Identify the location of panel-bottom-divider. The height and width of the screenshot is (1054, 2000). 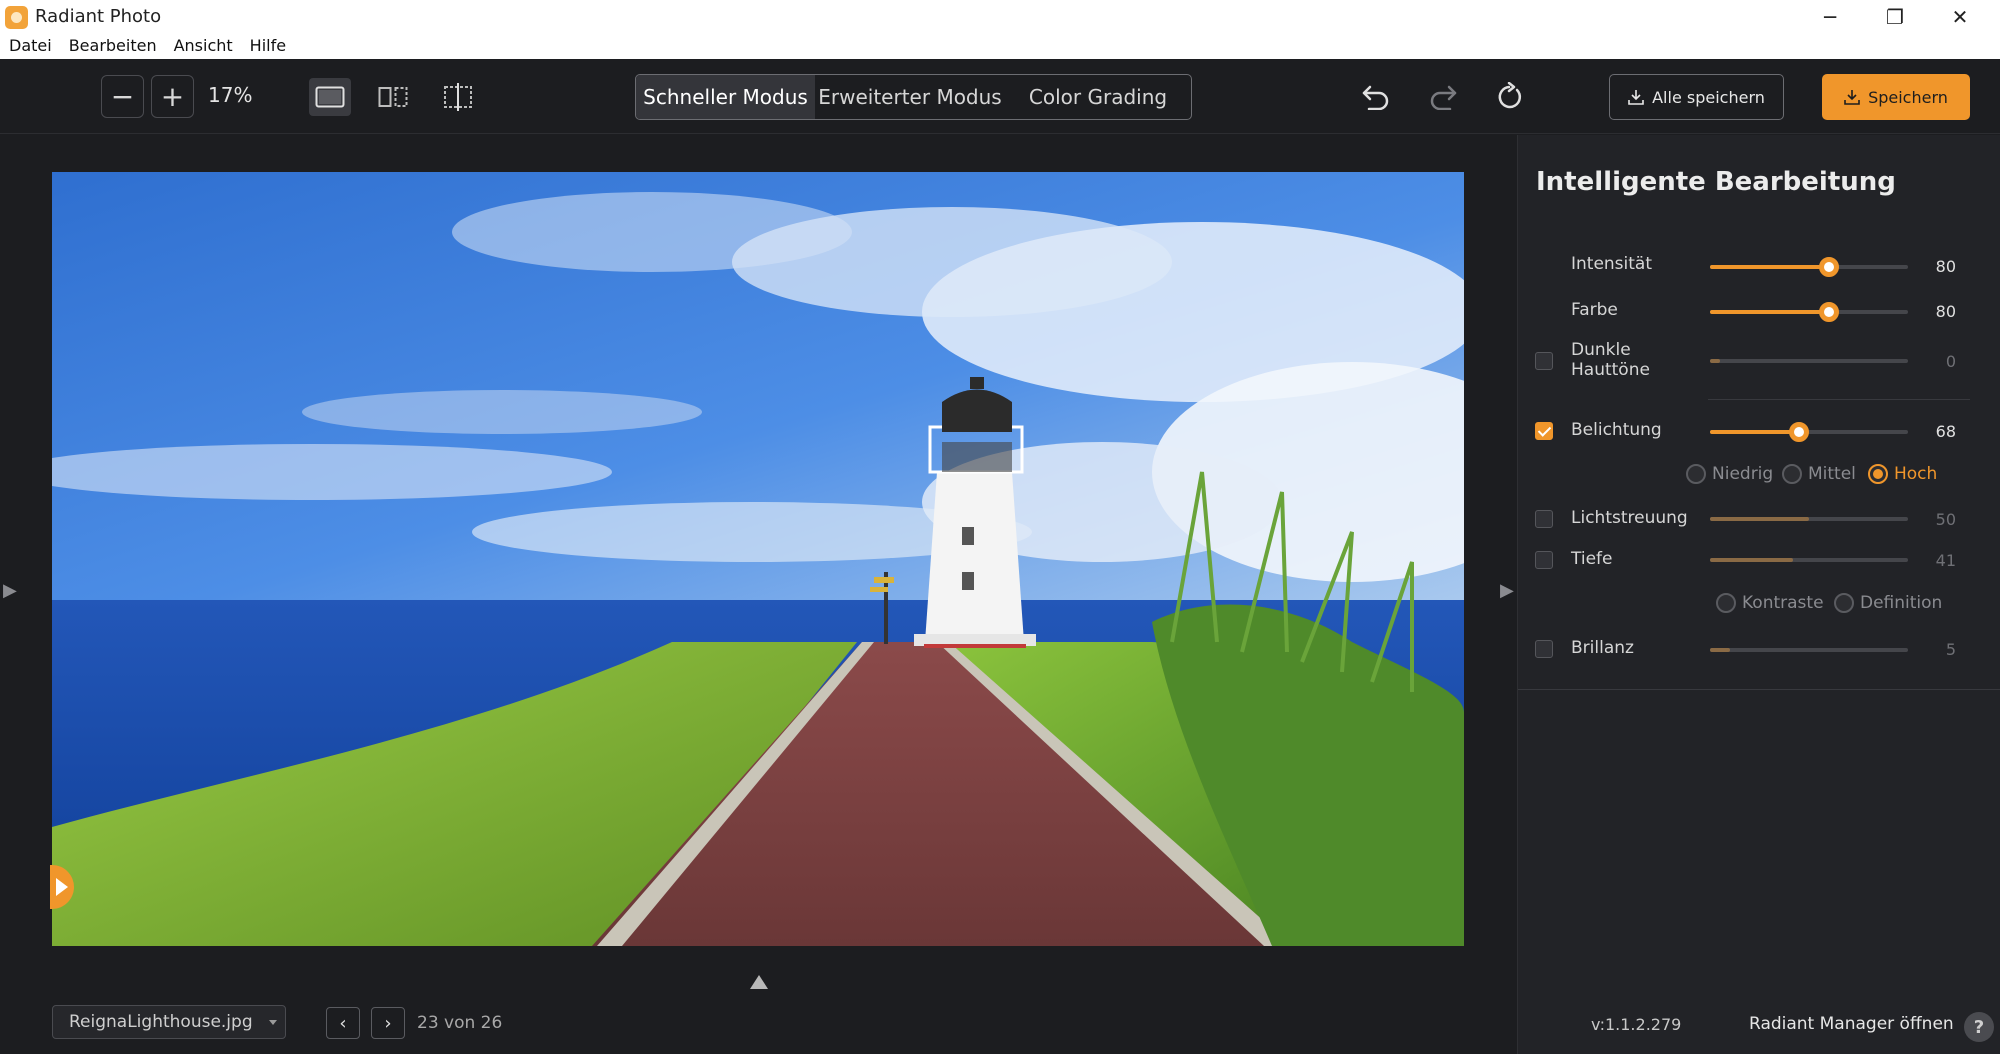
(1759, 689).